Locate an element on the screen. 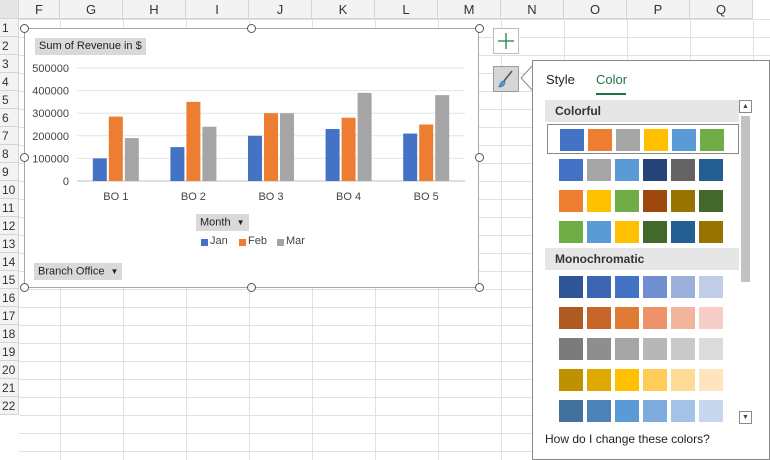 This screenshot has width=770, height=460. row-header-1: 1 is located at coordinates (9, 28).